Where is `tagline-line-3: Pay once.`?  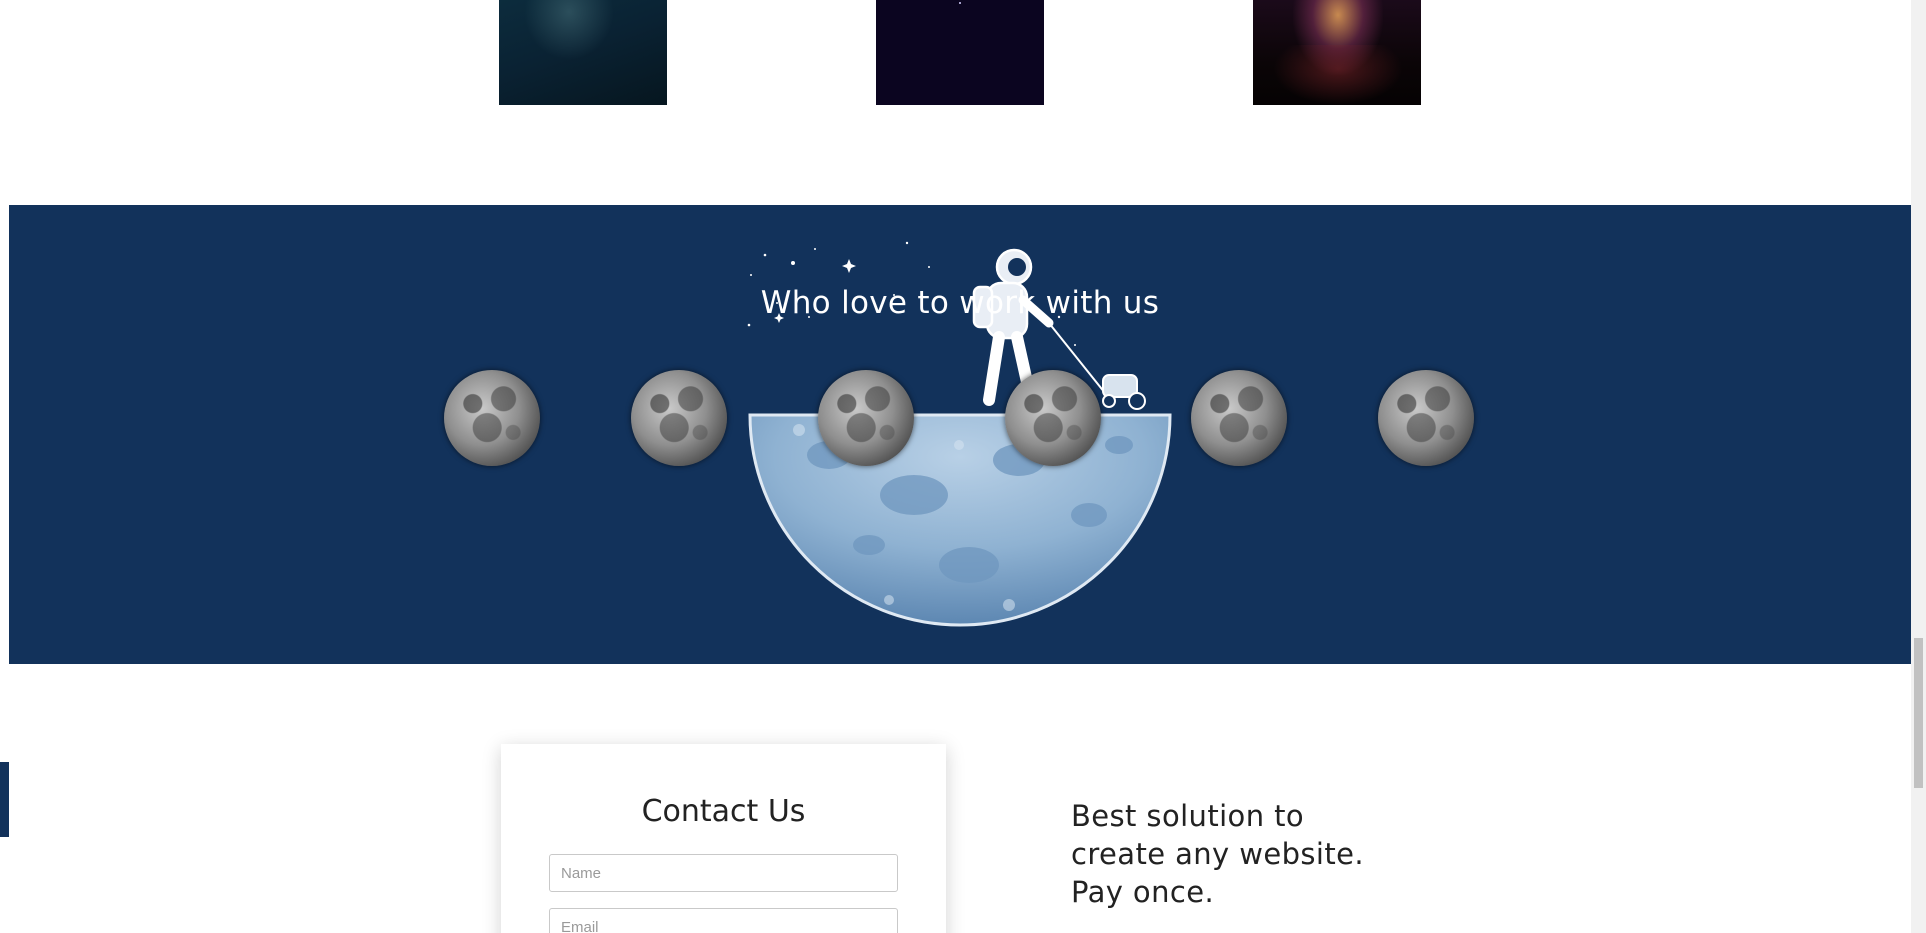 tagline-line-3: Pay once. is located at coordinates (1143, 892).